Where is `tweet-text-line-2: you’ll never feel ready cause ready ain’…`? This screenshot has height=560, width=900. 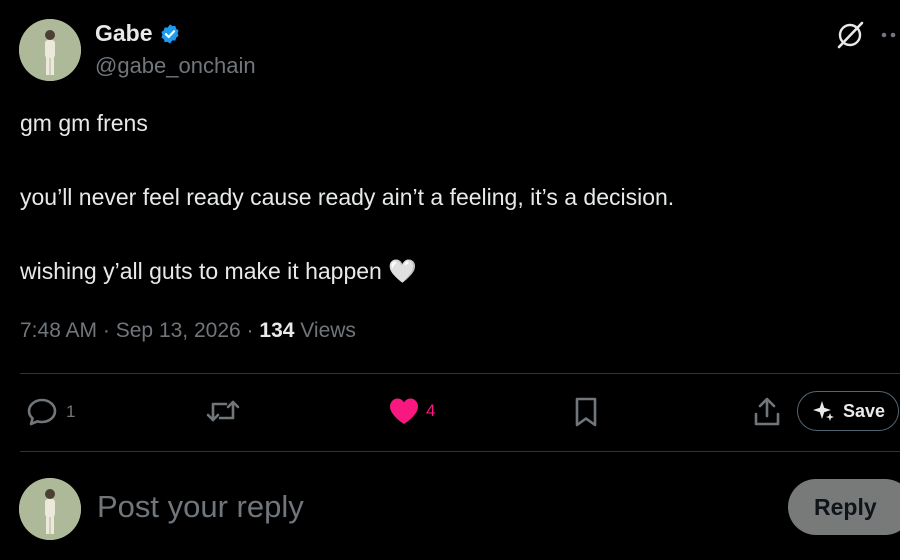
tweet-text-line-2: you’ll never feel ready cause ready ain’… is located at coordinates (347, 197).